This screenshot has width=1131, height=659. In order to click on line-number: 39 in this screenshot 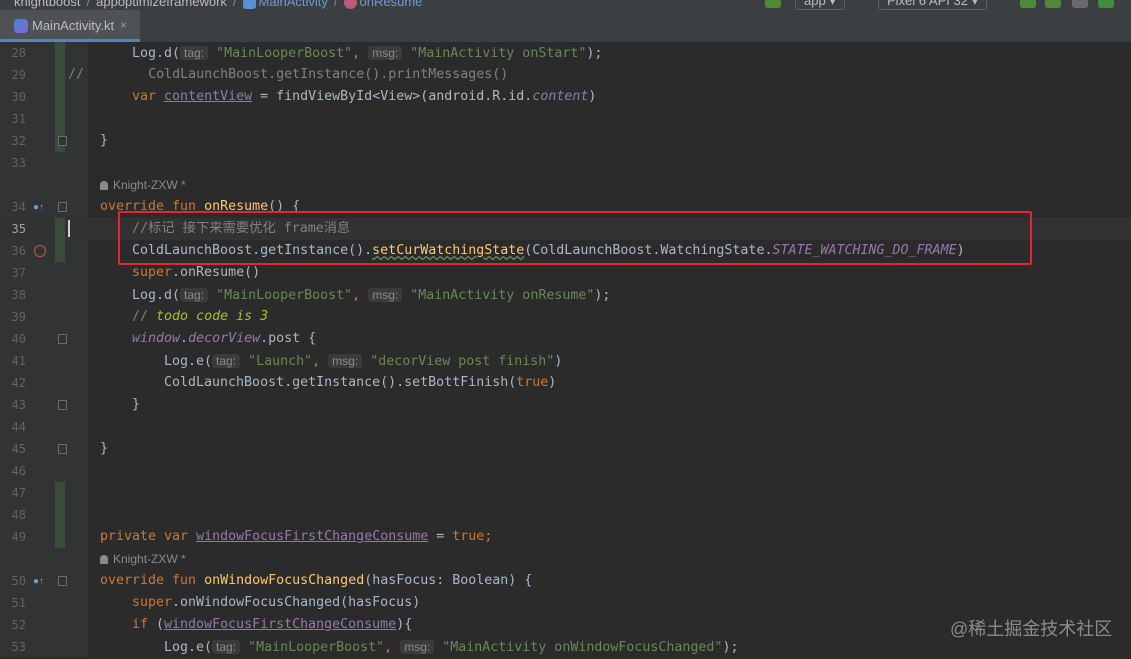, I will do `click(18, 317)`.